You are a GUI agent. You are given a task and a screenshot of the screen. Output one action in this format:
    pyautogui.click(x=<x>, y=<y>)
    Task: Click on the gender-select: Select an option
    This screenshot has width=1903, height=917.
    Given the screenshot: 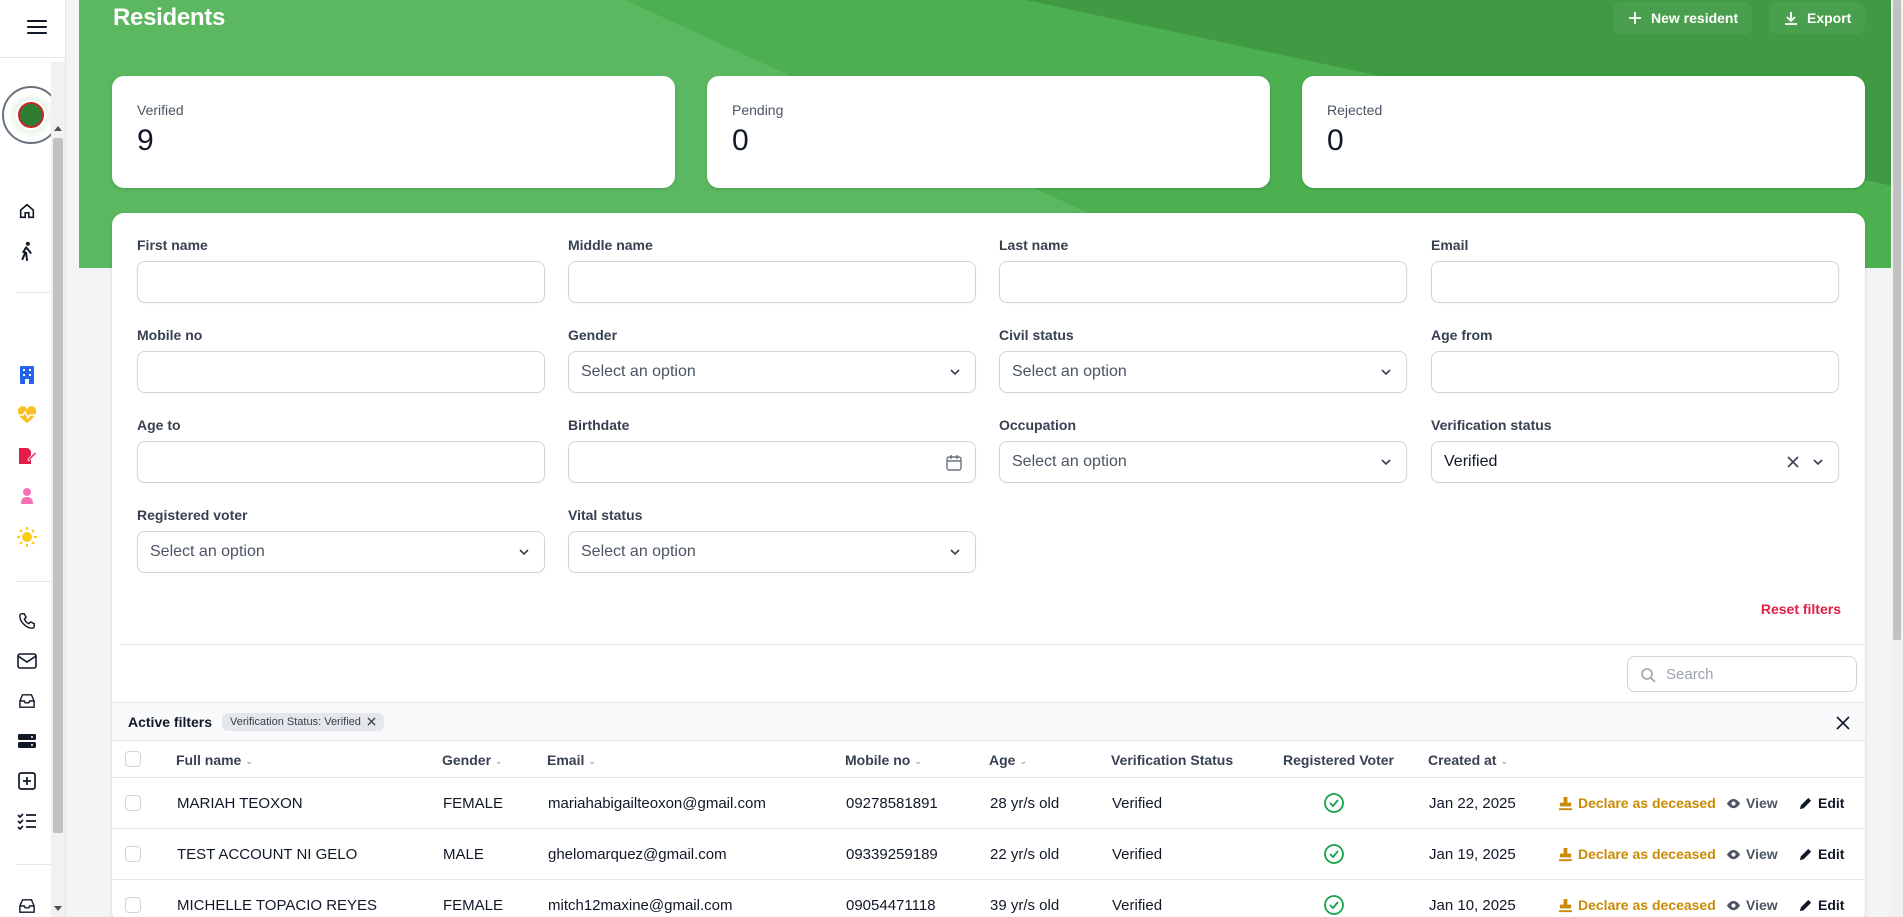 What is the action you would take?
    pyautogui.click(x=772, y=372)
    